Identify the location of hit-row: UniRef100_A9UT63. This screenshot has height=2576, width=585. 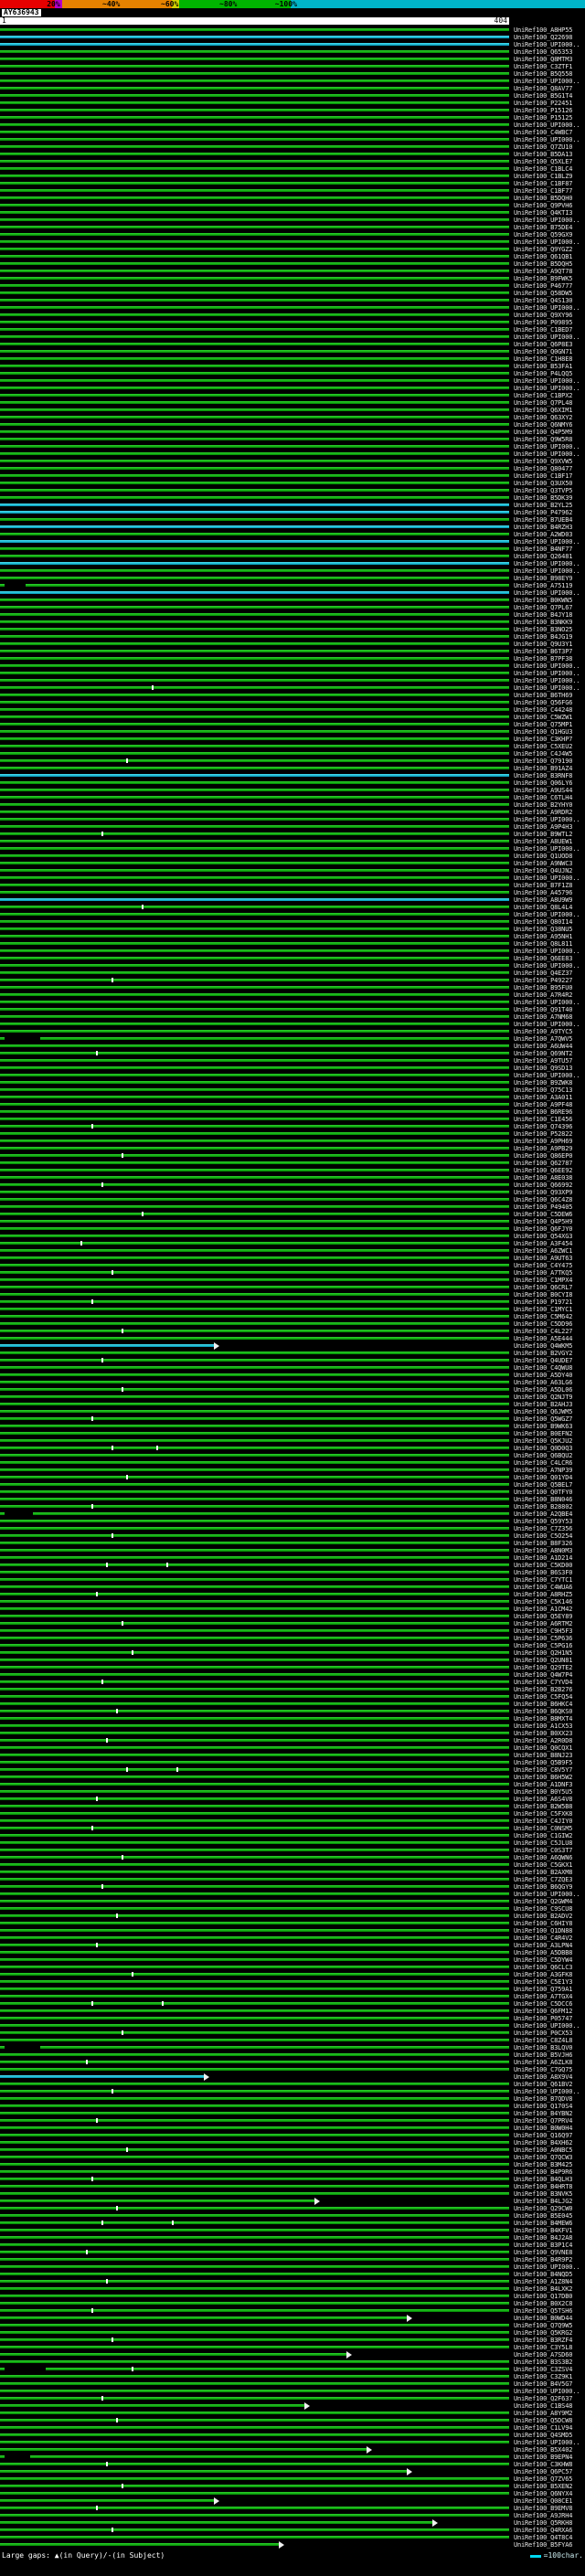
(293, 1258).